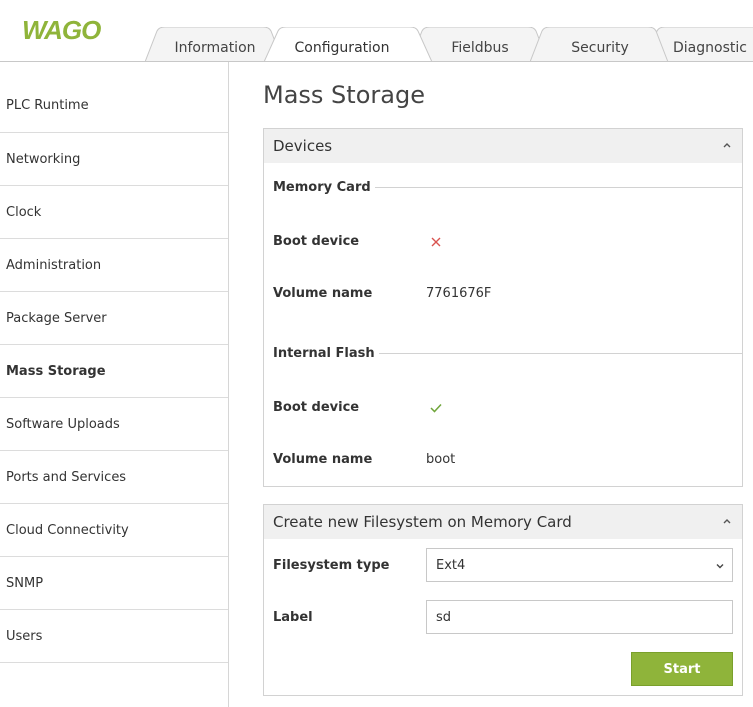 This screenshot has width=753, height=707. What do you see at coordinates (323, 293) in the screenshot?
I see `memory-card-volume-label: Volume name` at bounding box center [323, 293].